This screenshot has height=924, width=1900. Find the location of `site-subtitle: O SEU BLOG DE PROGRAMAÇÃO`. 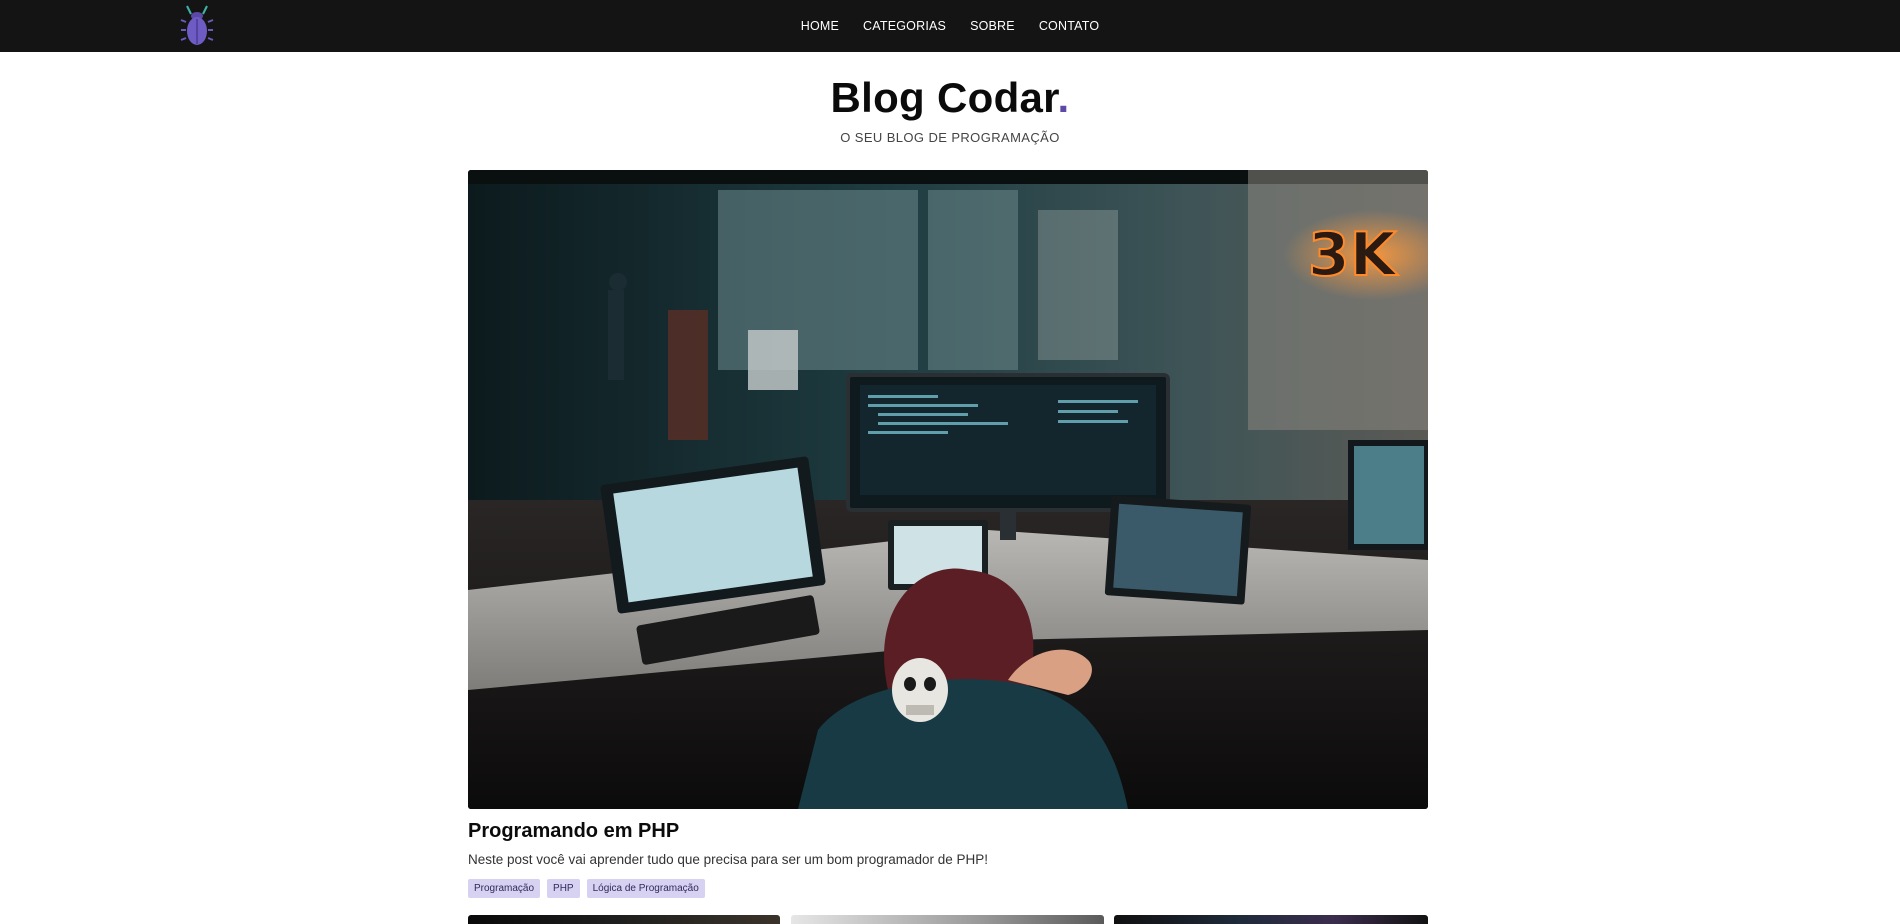

site-subtitle: O SEU BLOG DE PROGRAMAÇÃO is located at coordinates (950, 137).